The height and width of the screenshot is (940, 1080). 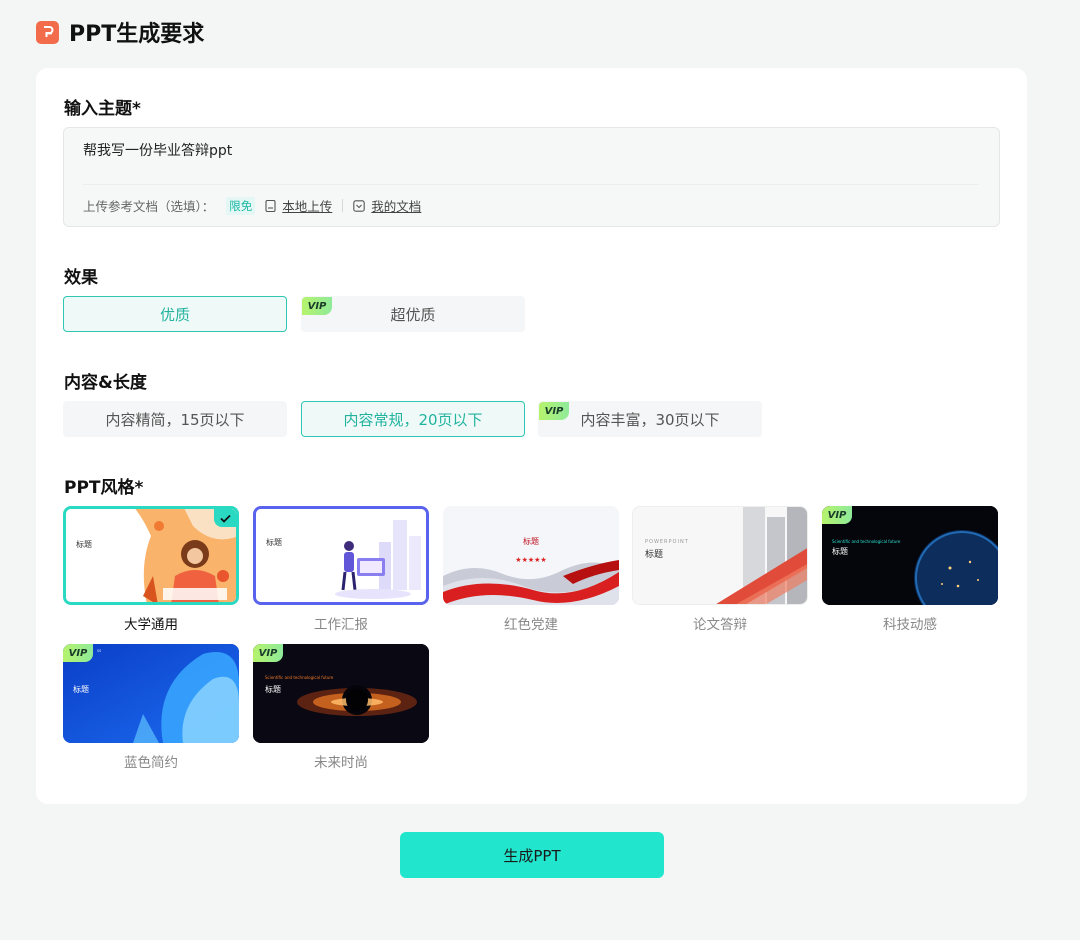 What do you see at coordinates (270, 205) in the screenshot?
I see `document-icon` at bounding box center [270, 205].